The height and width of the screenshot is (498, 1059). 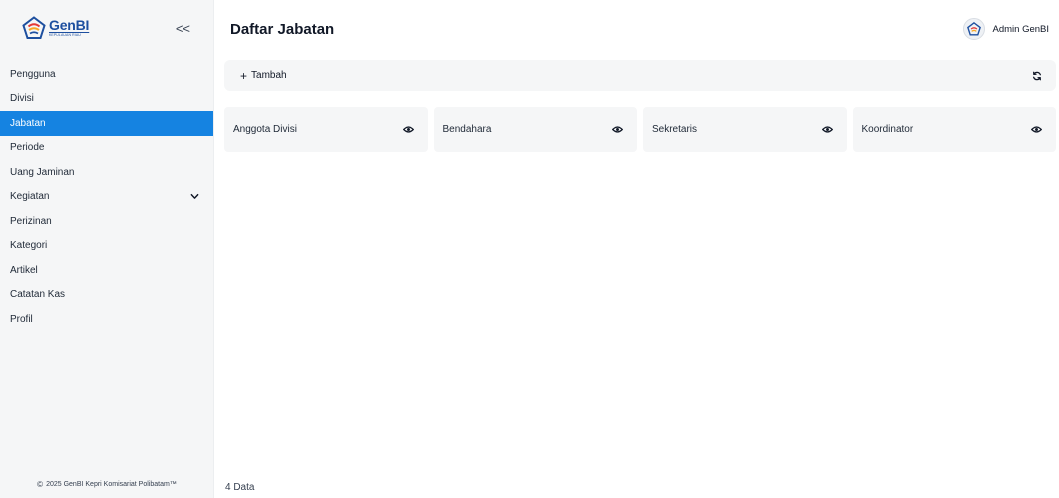 What do you see at coordinates (194, 197) in the screenshot?
I see `chevron-down-icon` at bounding box center [194, 197].